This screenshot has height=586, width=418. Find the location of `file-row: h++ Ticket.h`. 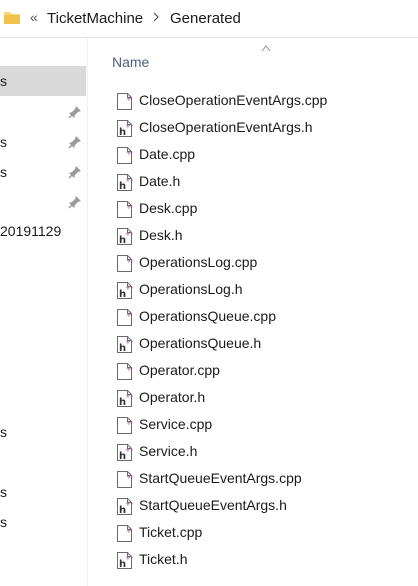

file-row: h++ Ticket.h is located at coordinates (261, 560).